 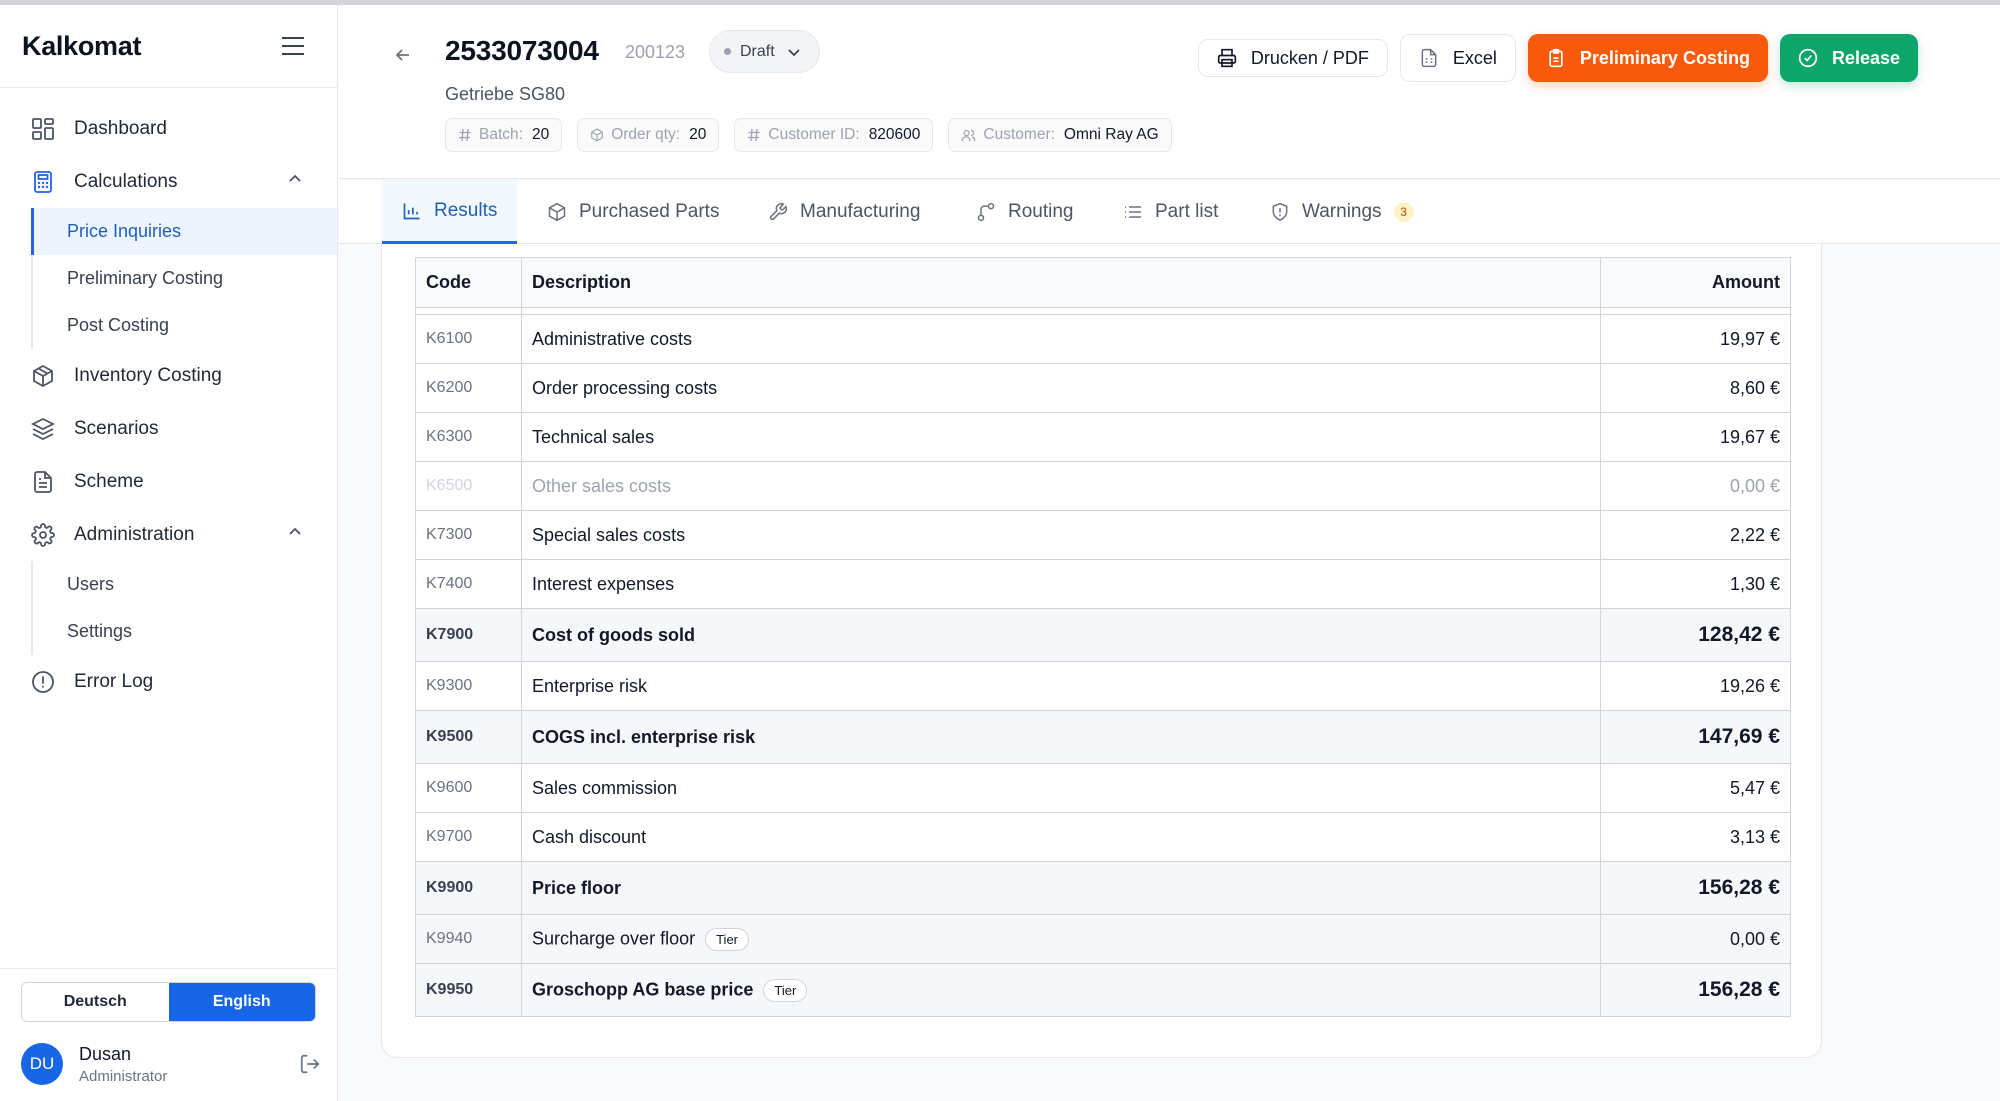 I want to click on description-text: Cash discount, so click(x=589, y=836).